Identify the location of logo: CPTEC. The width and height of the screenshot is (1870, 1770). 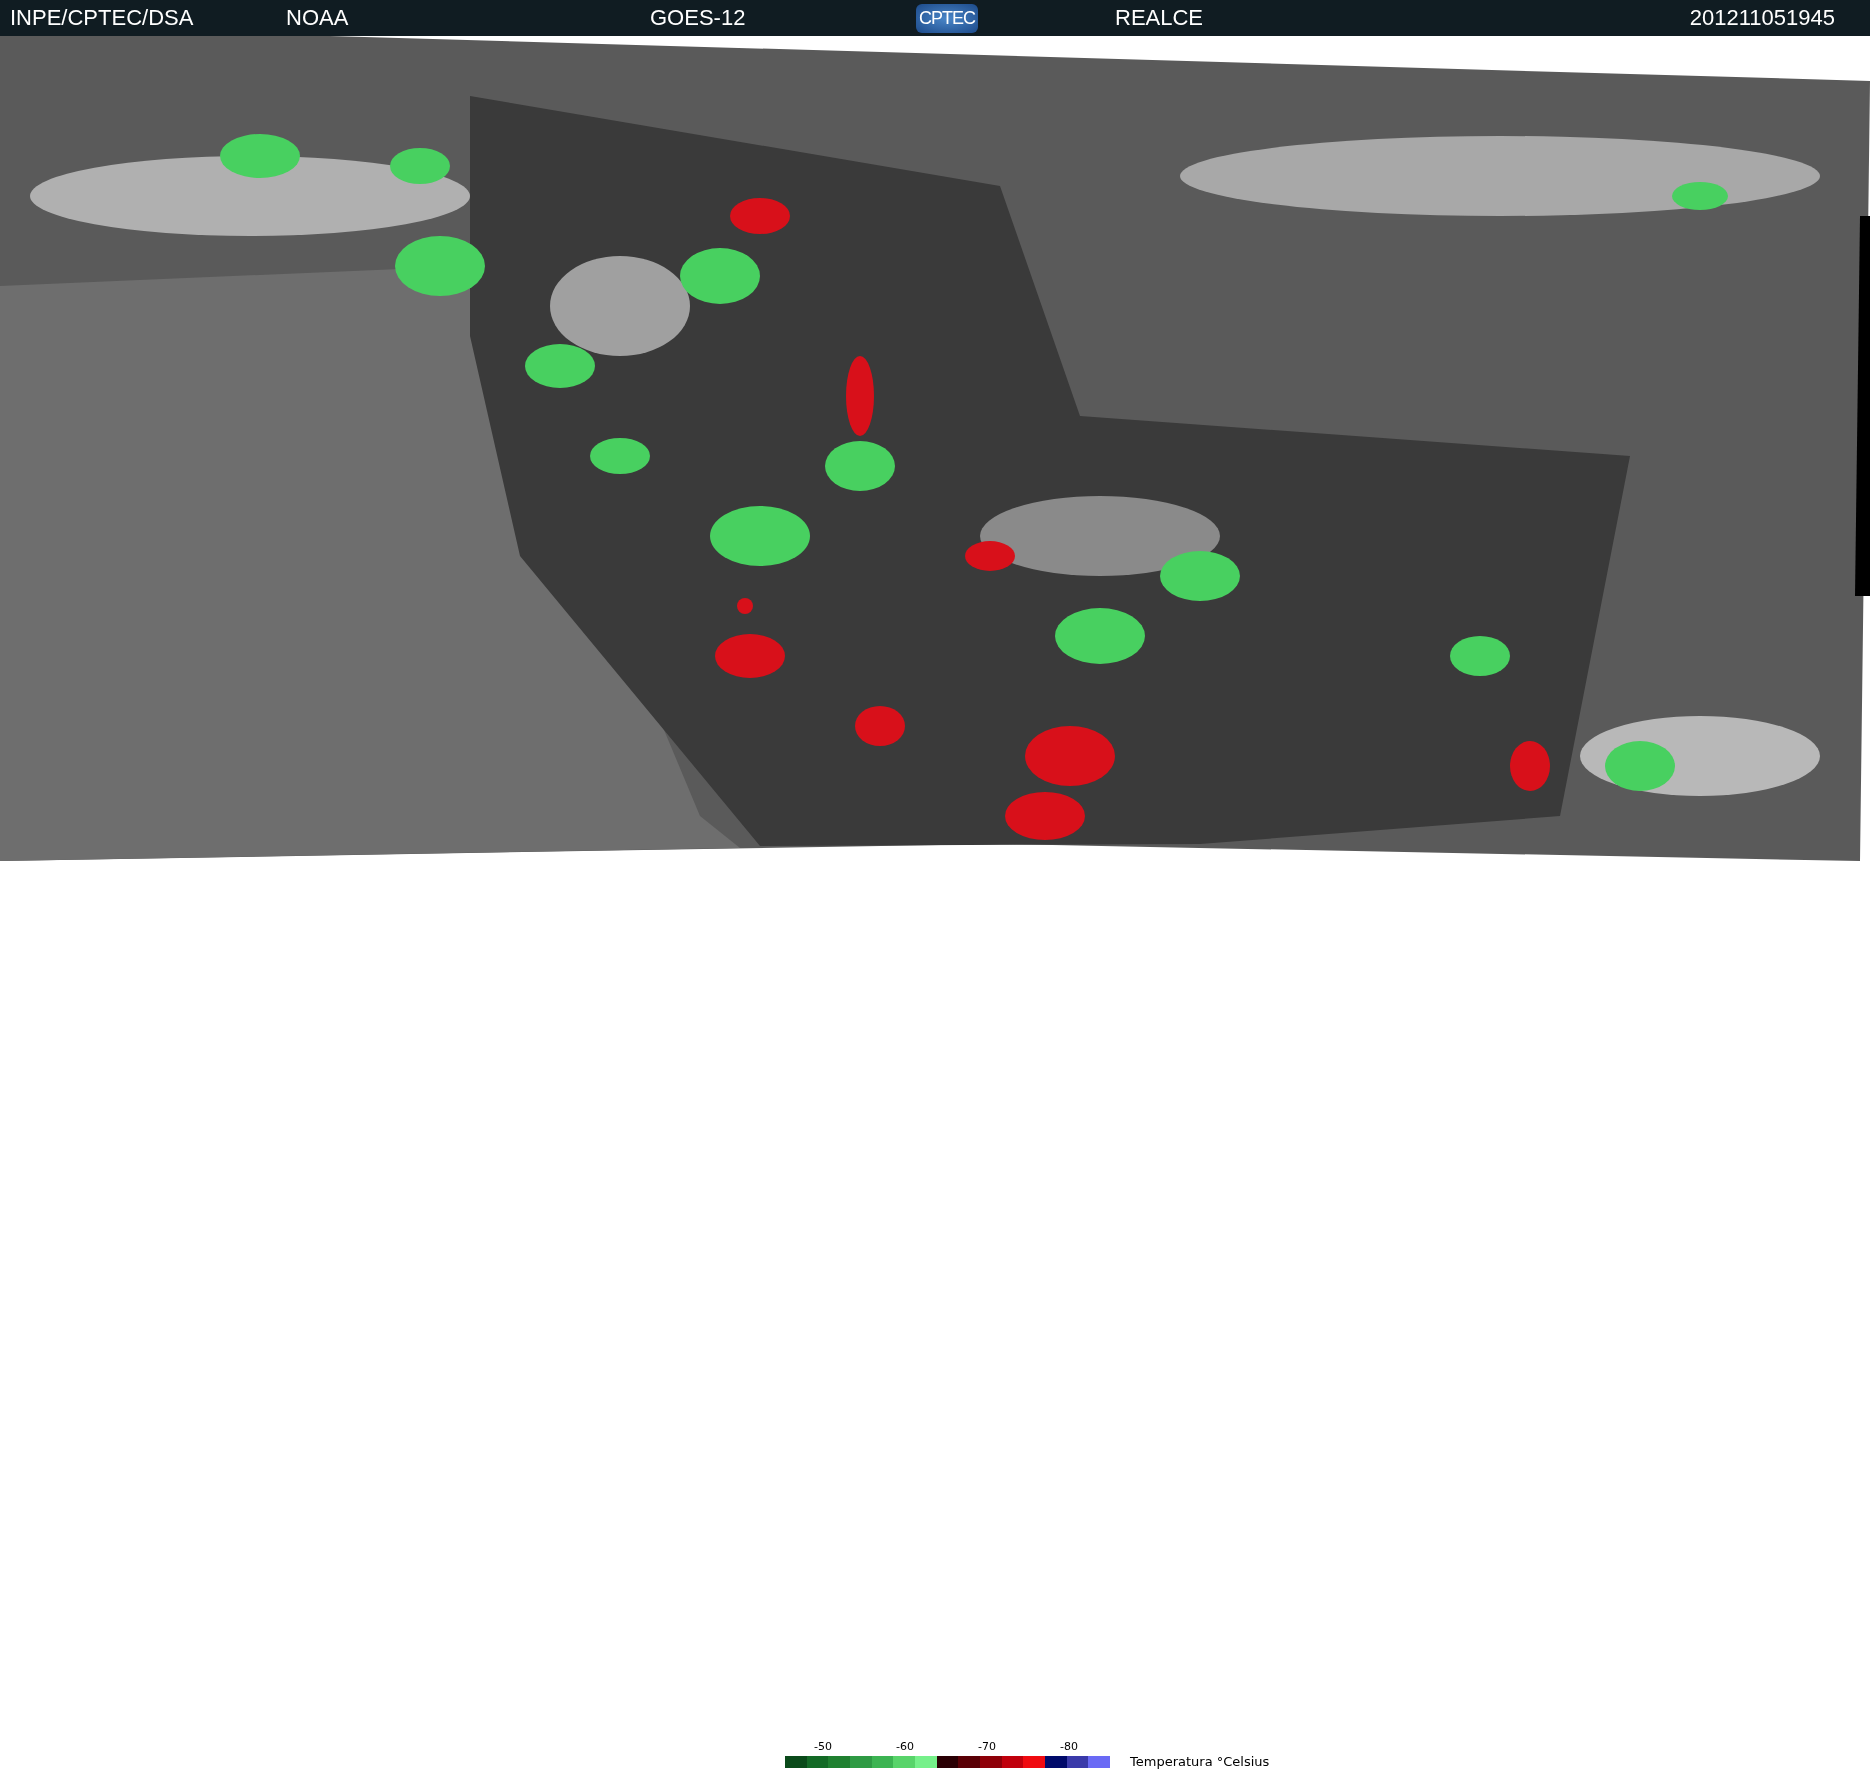
(947, 18).